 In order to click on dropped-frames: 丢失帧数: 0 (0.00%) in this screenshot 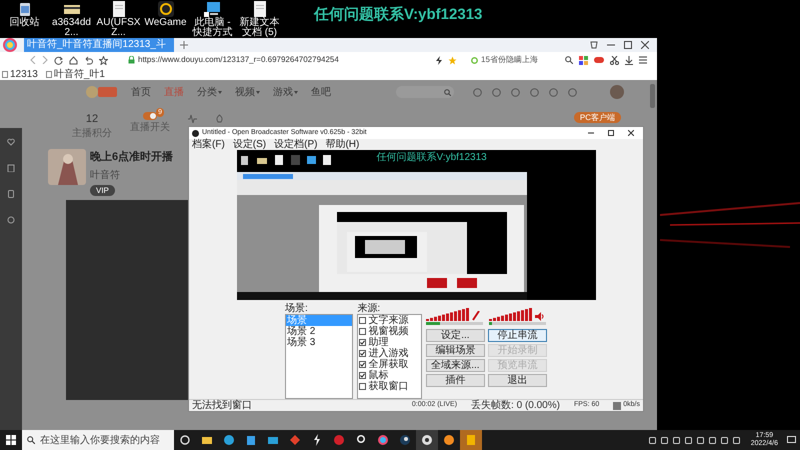, I will do `click(515, 405)`.